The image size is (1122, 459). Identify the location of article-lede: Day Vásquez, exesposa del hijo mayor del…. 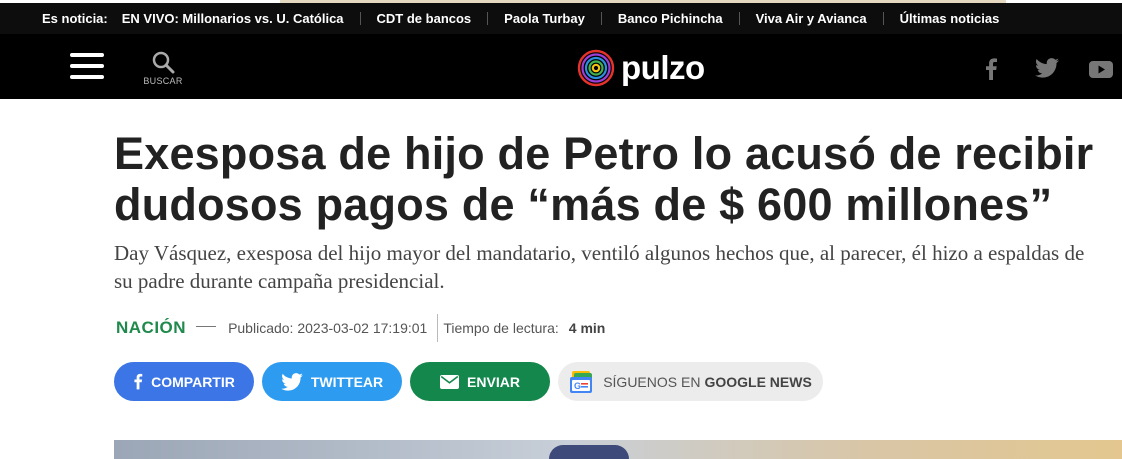
(599, 267).